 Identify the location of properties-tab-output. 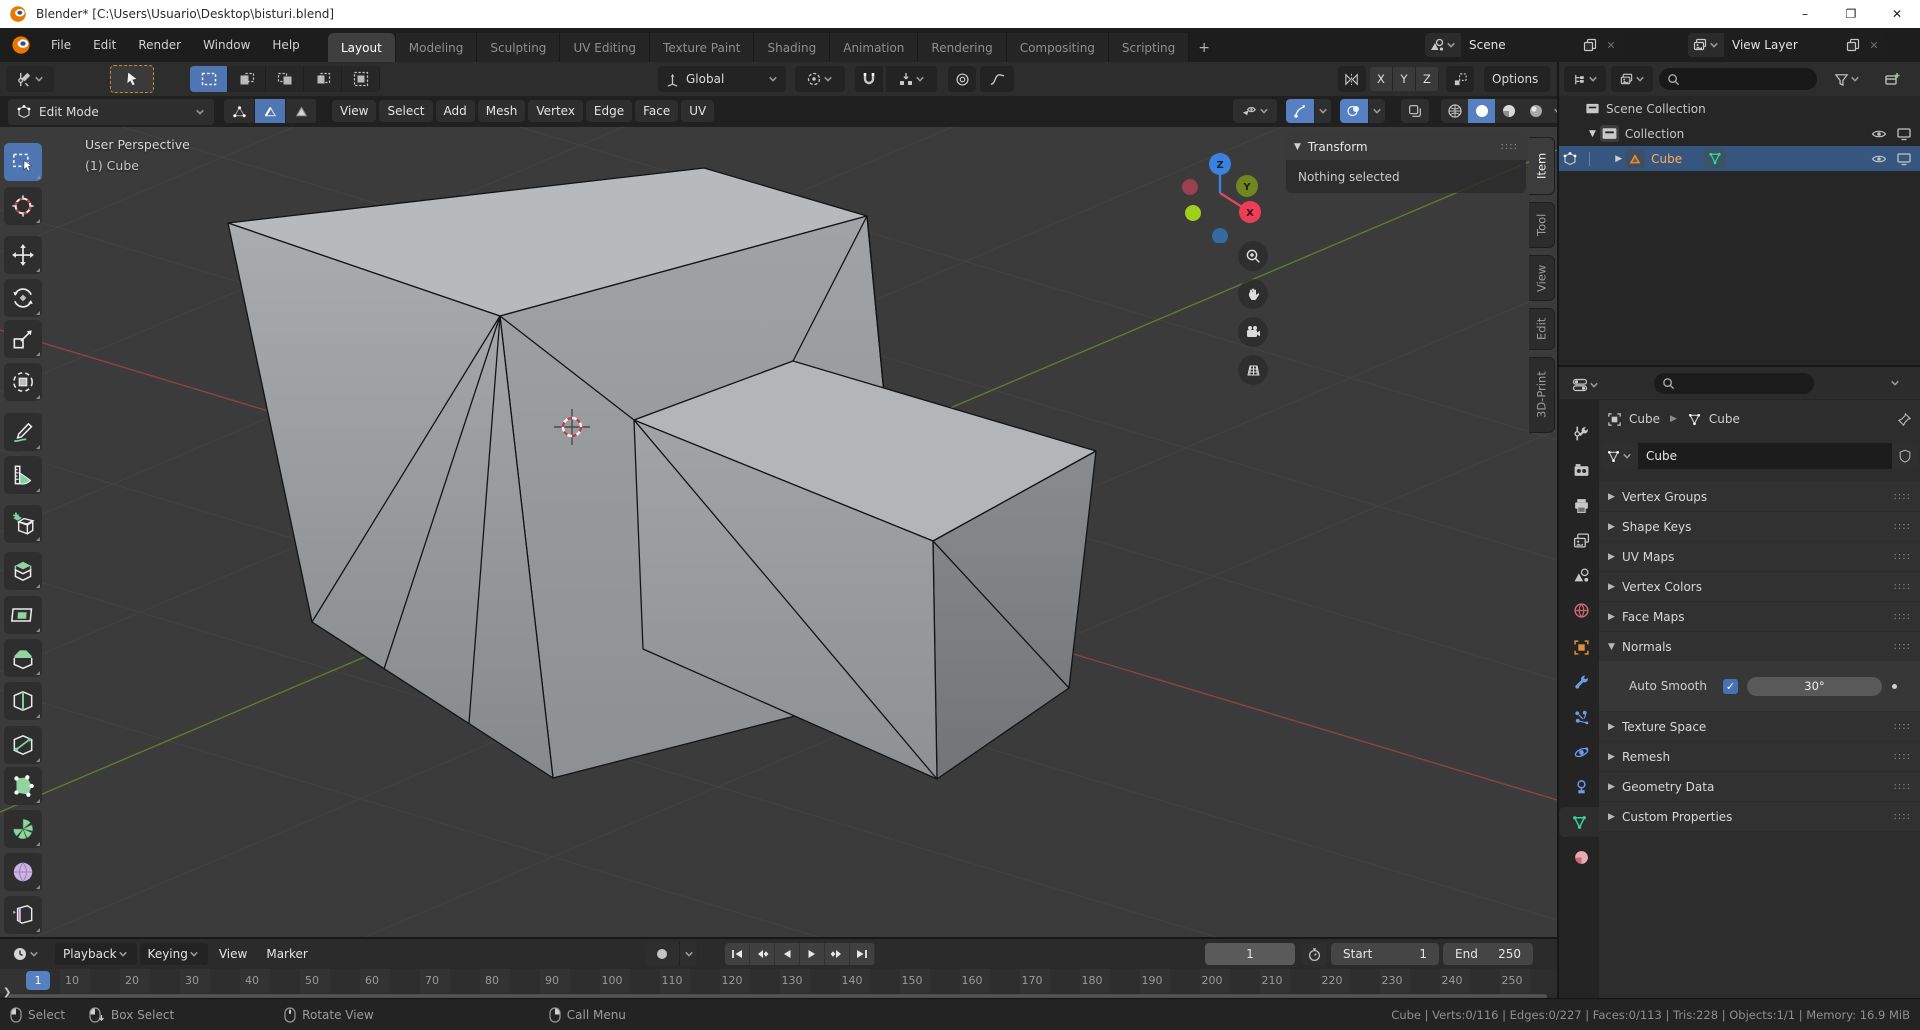
(1581, 505).